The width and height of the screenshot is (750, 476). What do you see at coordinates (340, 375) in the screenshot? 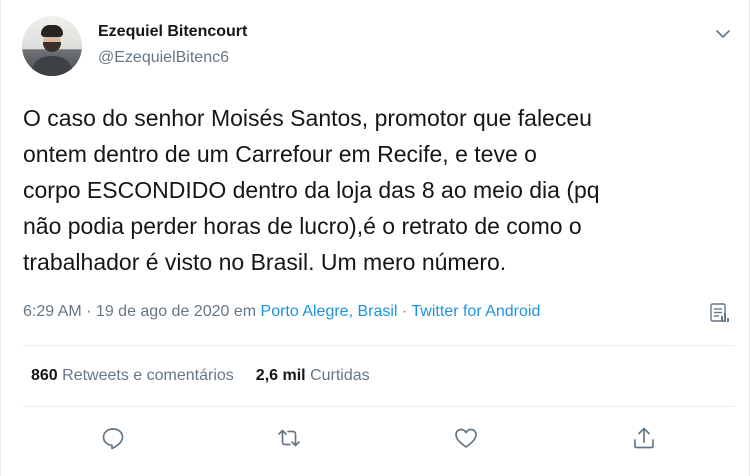
I see `likes-label: Curtidas` at bounding box center [340, 375].